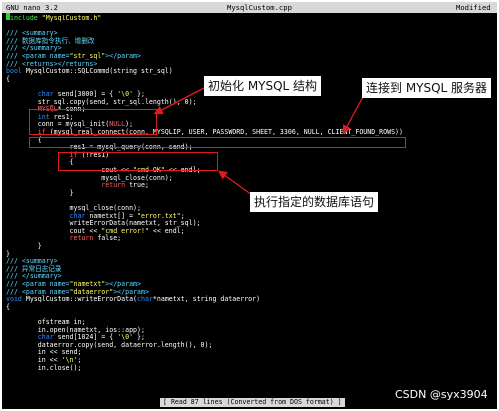  I want to click on code-token: false;, so click(107, 238).